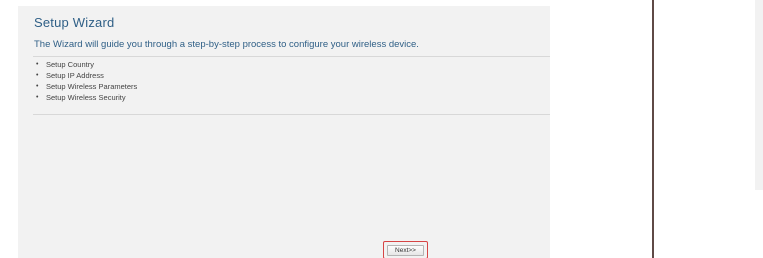 The width and height of the screenshot is (763, 258). I want to click on step-item-setup-wireless-security: • Setup Wireless Security, so click(85, 97).